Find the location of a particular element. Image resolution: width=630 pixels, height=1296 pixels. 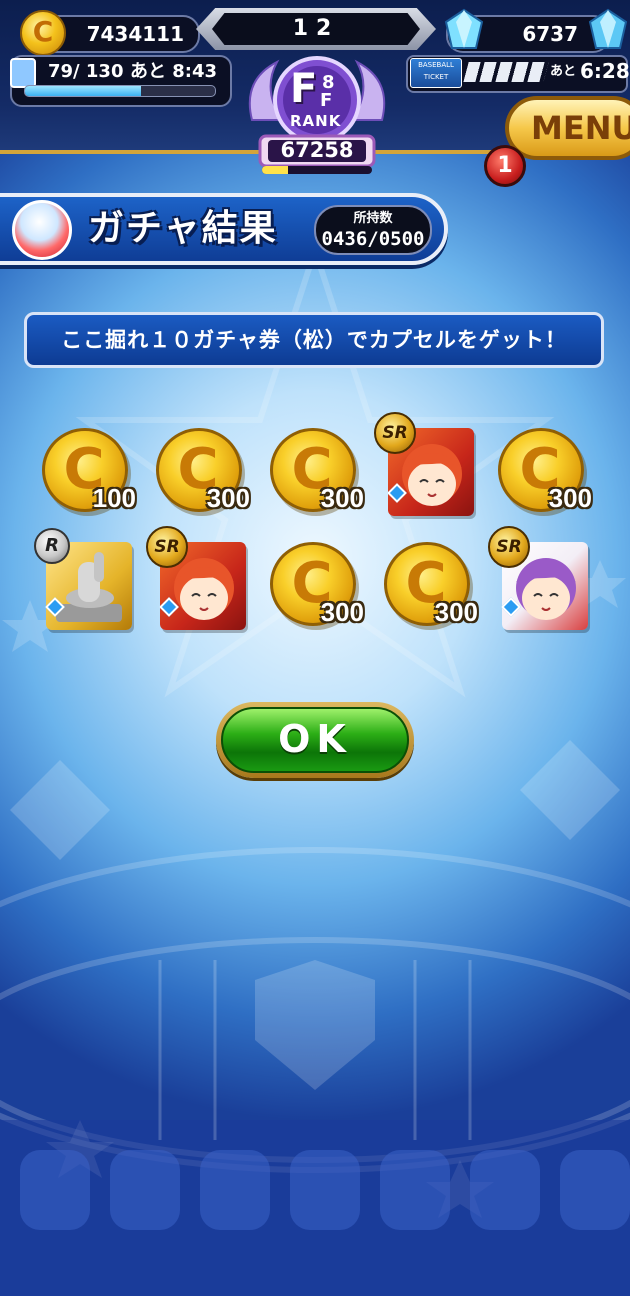

stamina-count: 79/ 130 is located at coordinates (86, 71).